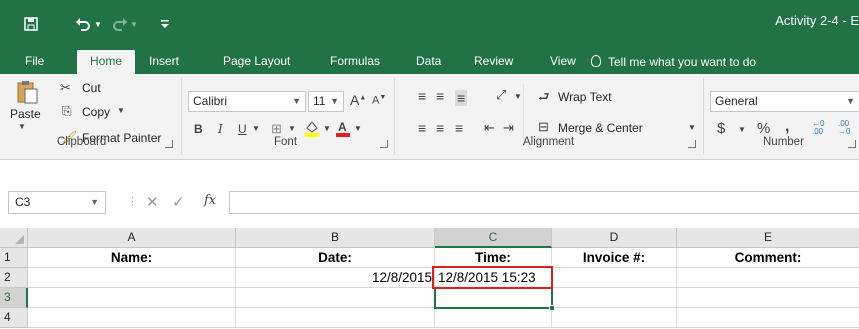  What do you see at coordinates (355, 62) in the screenshot?
I see `tab-formulas: Formulas` at bounding box center [355, 62].